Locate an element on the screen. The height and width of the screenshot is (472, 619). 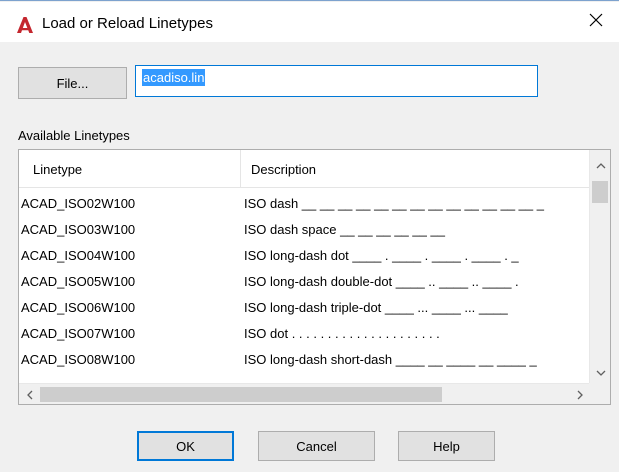
linetype-name: ACAD_ISO05W100 is located at coordinates (78, 281).